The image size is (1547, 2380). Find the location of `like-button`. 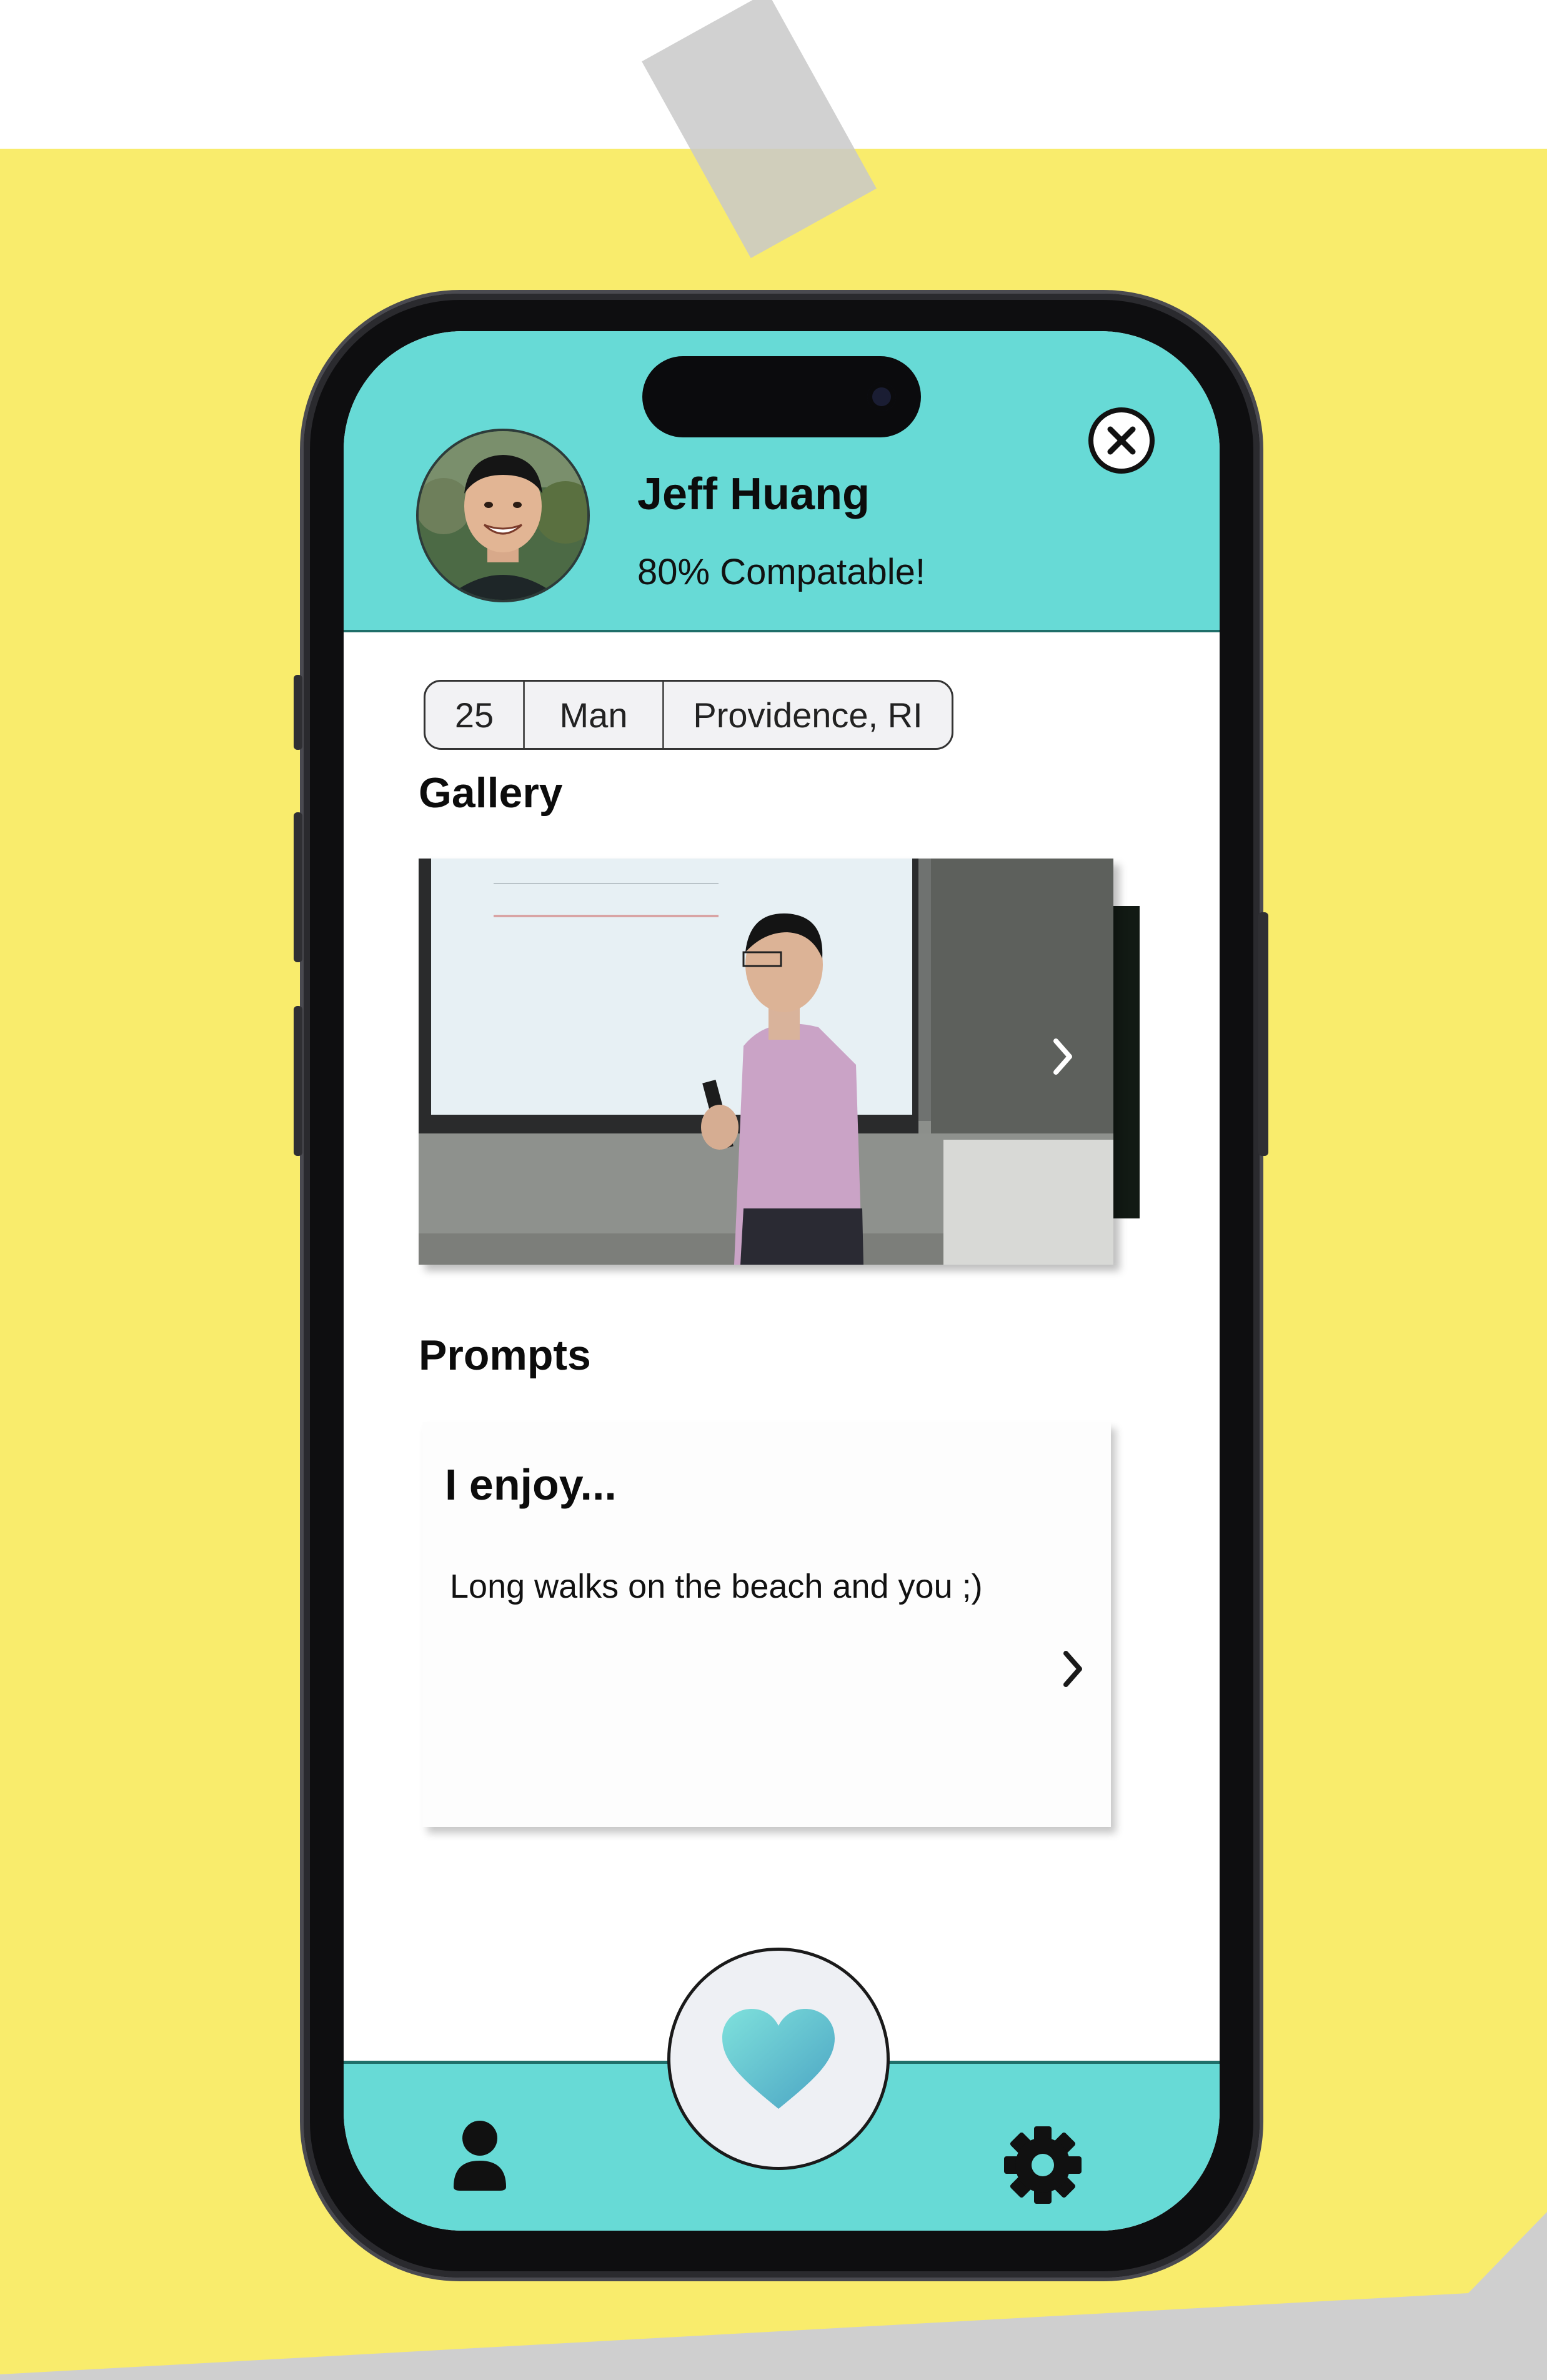

like-button is located at coordinates (779, 2059).